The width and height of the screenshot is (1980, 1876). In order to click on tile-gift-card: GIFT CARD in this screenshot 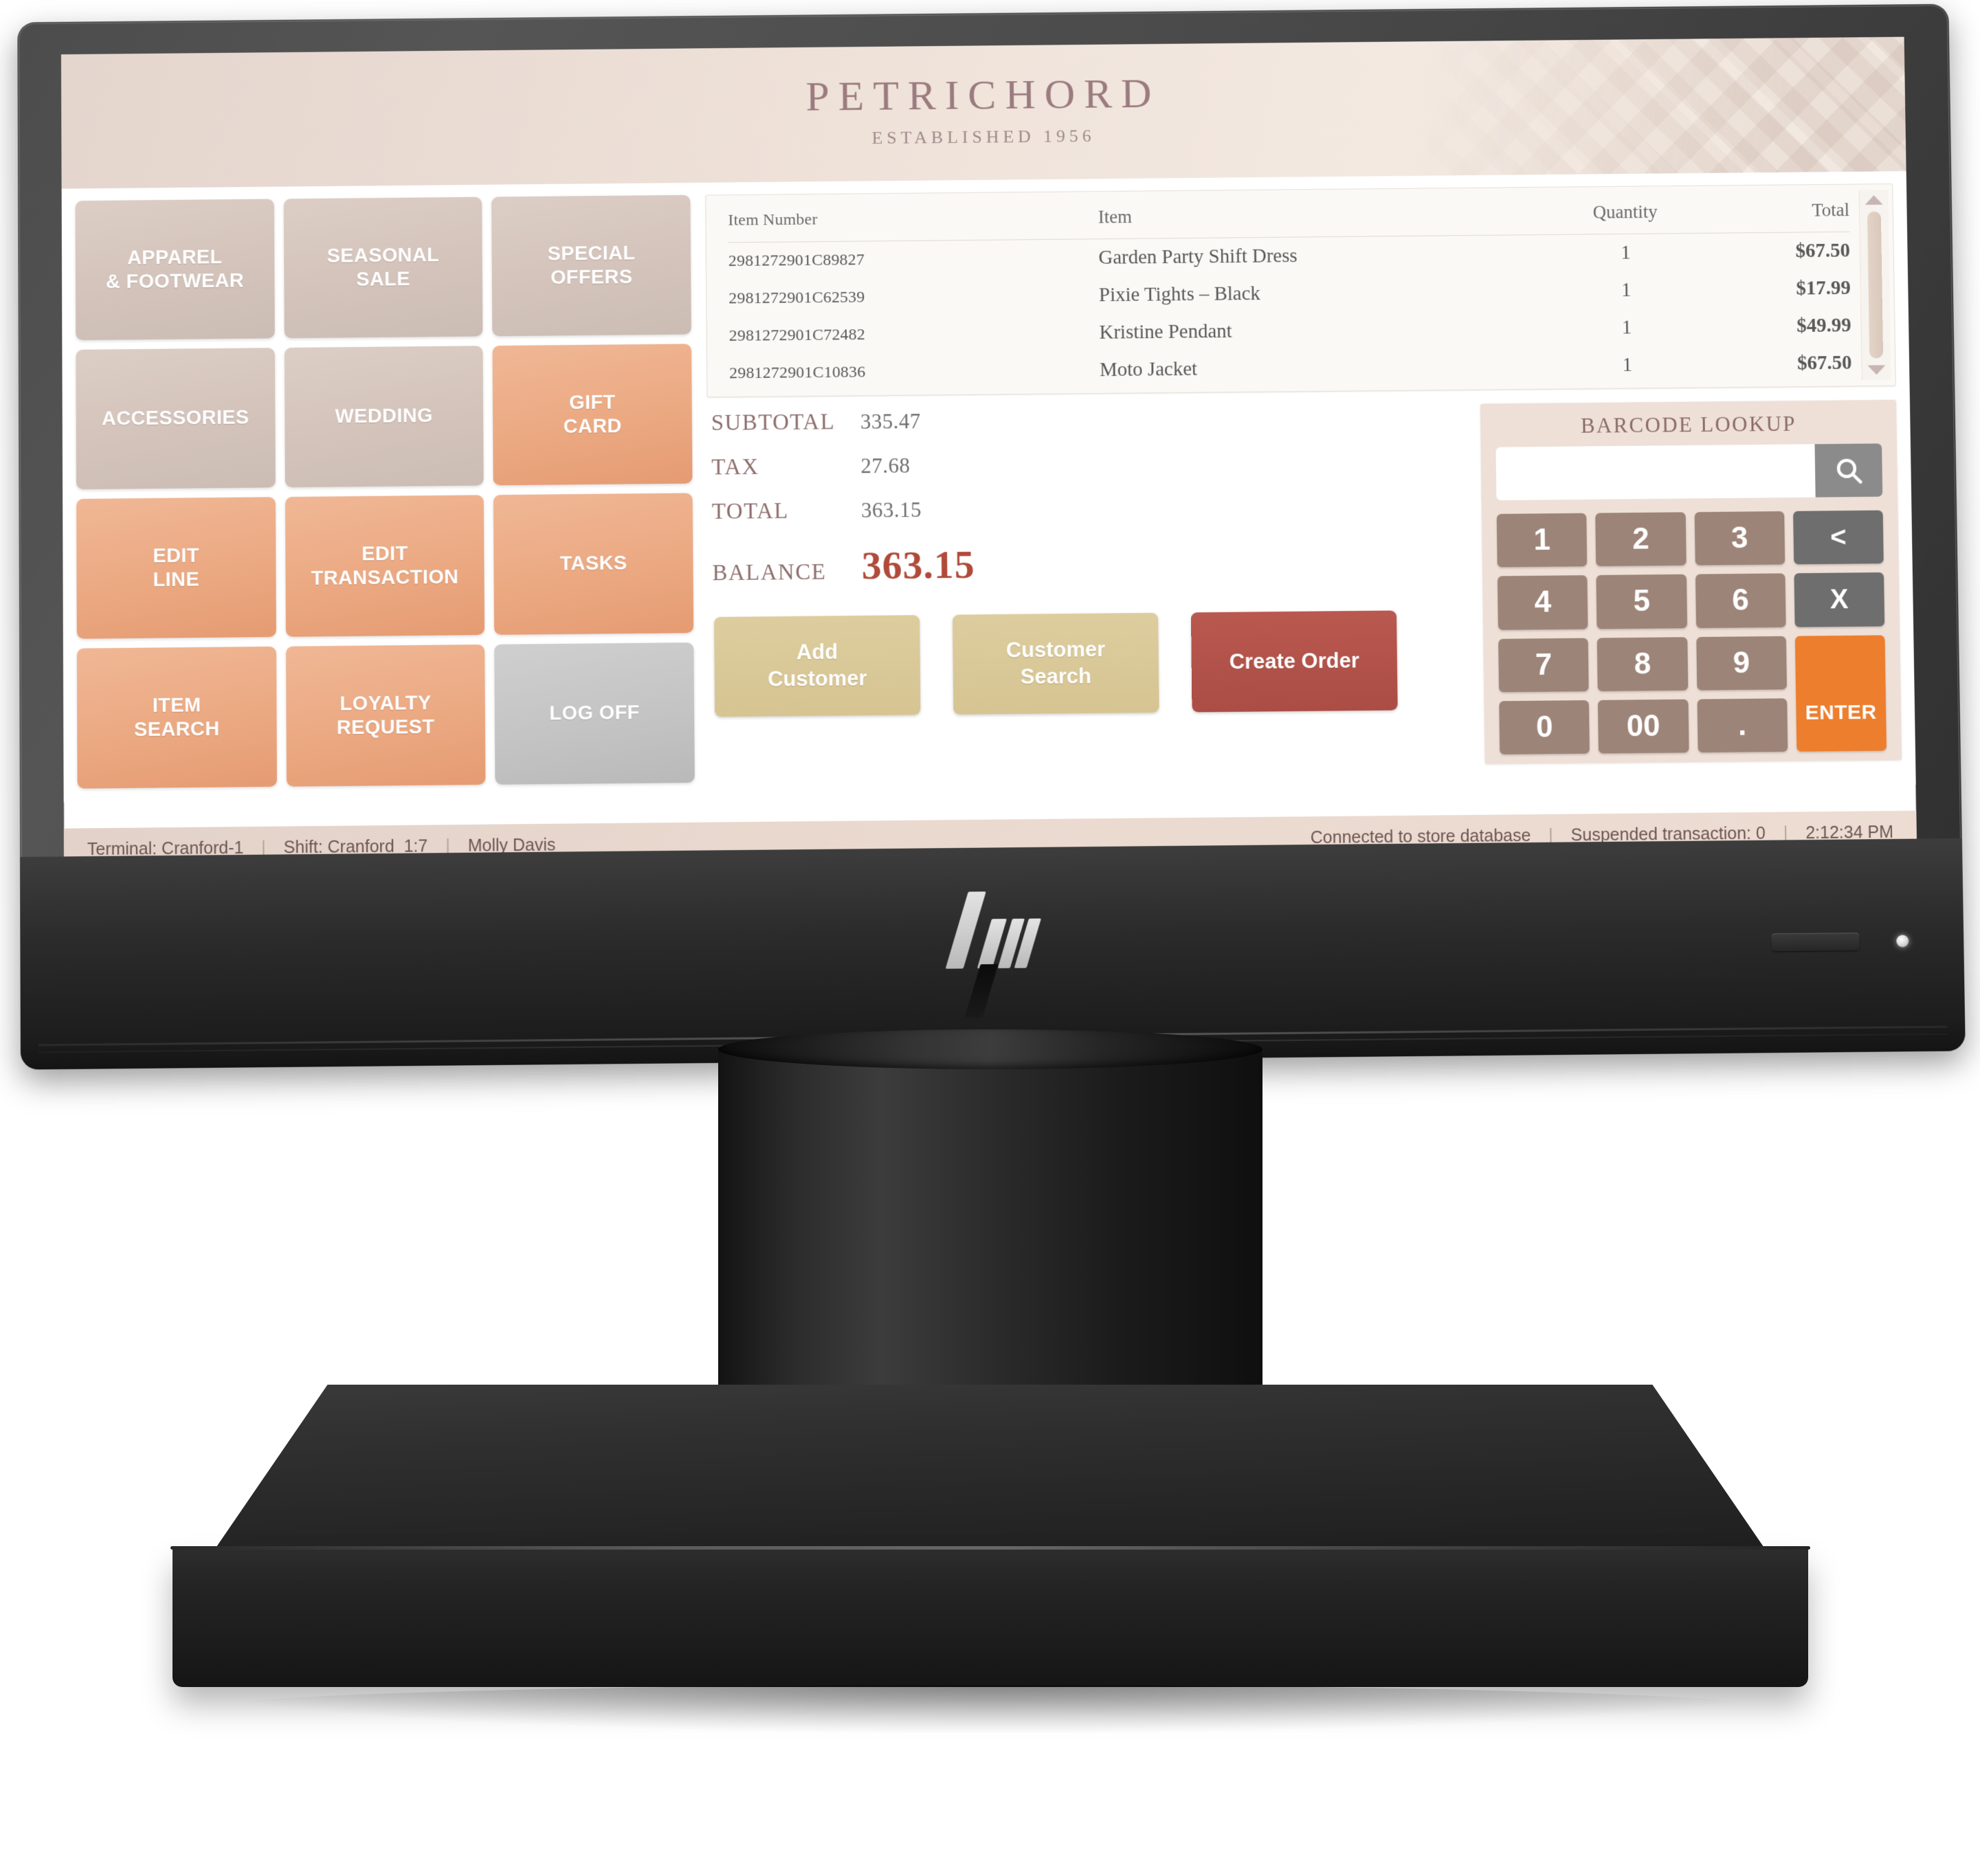, I will do `click(592, 415)`.